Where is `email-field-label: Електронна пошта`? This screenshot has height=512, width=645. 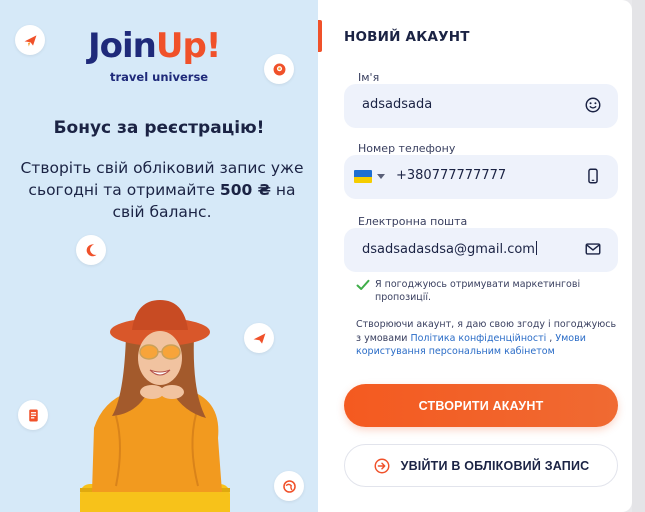
email-field-label: Електронна пошта is located at coordinates (413, 221).